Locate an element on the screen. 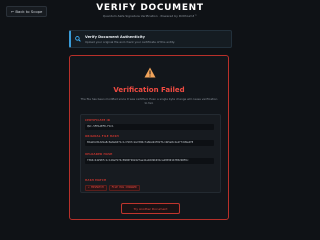  warning-icon is located at coordinates (150, 72).